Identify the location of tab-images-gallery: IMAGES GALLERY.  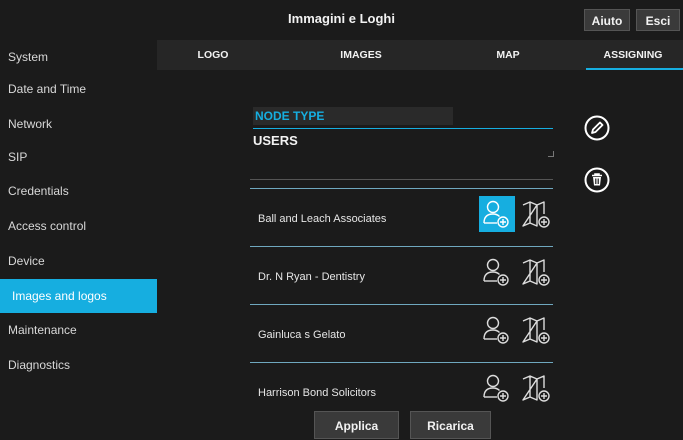
(361, 65).